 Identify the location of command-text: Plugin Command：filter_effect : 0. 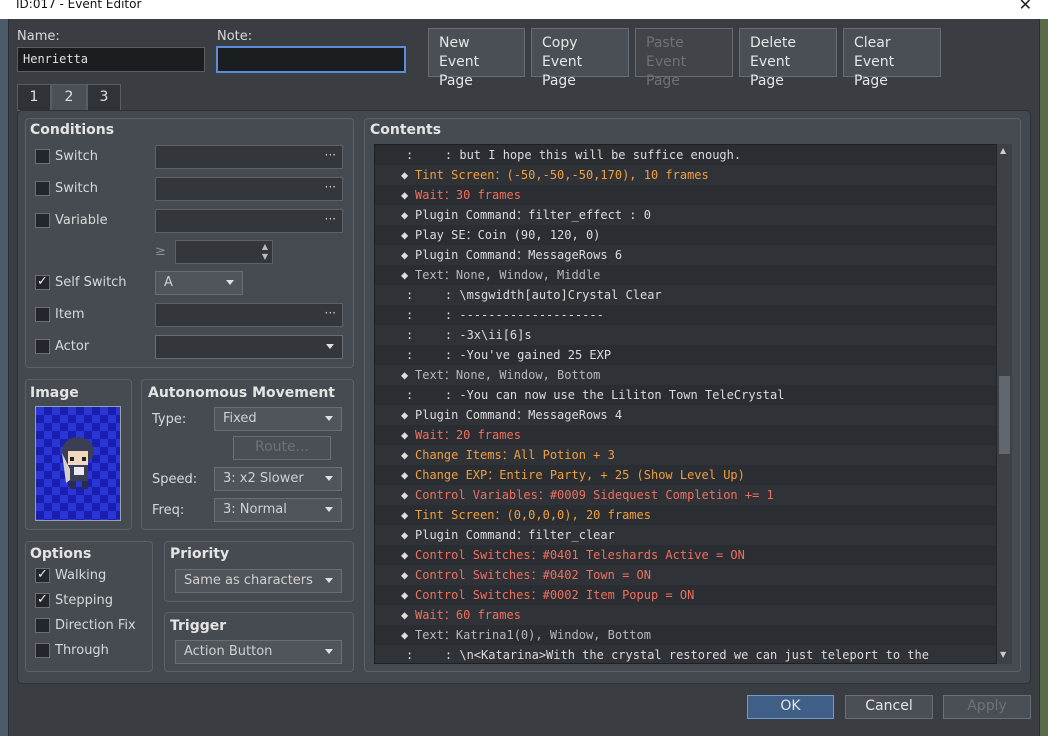
(533, 215).